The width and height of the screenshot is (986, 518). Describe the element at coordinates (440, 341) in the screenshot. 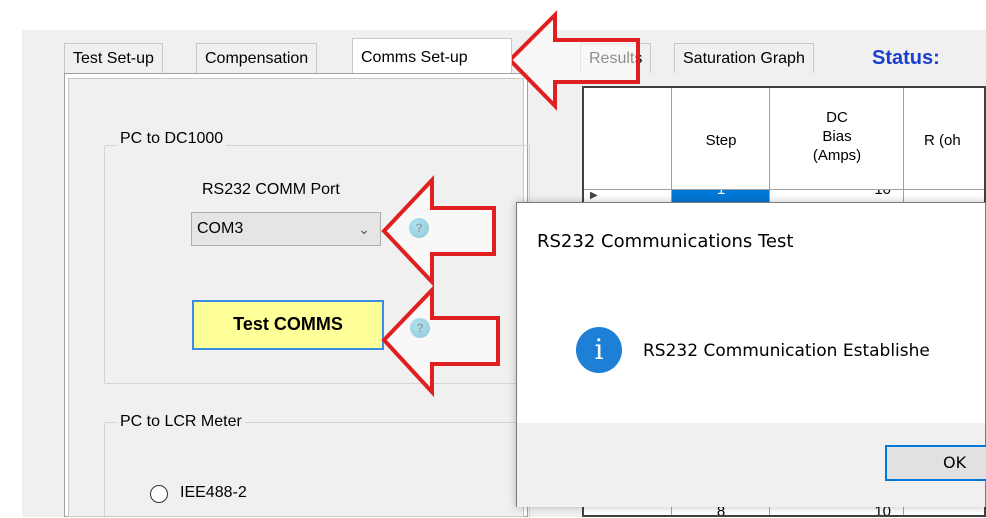

I see `arrow-pointing-test-button` at that location.